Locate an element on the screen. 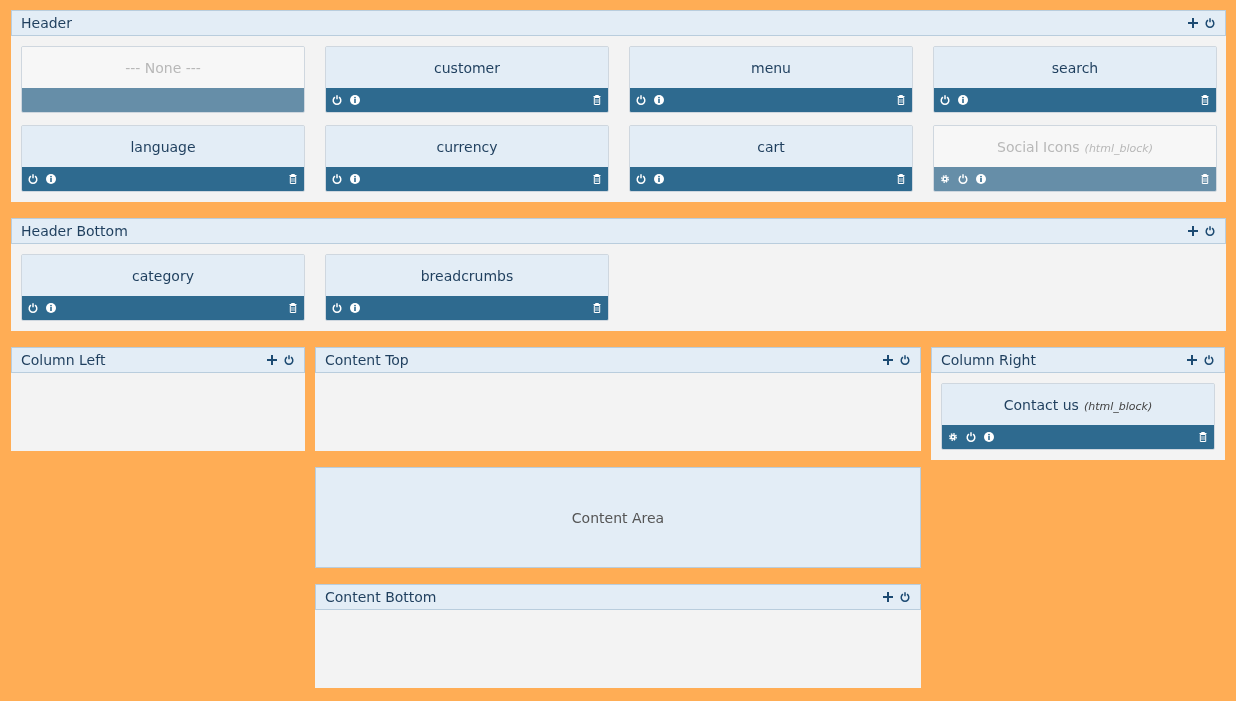  module-name: menu is located at coordinates (771, 67).